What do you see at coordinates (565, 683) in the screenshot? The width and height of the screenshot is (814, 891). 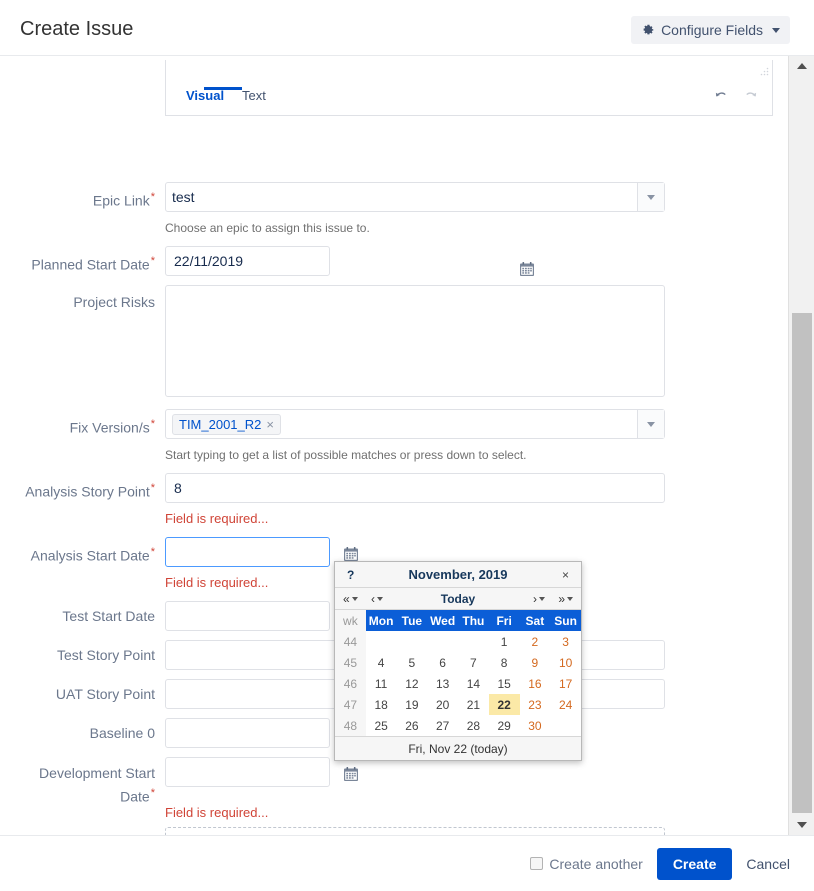 I see `calendar-day-cell: 17` at bounding box center [565, 683].